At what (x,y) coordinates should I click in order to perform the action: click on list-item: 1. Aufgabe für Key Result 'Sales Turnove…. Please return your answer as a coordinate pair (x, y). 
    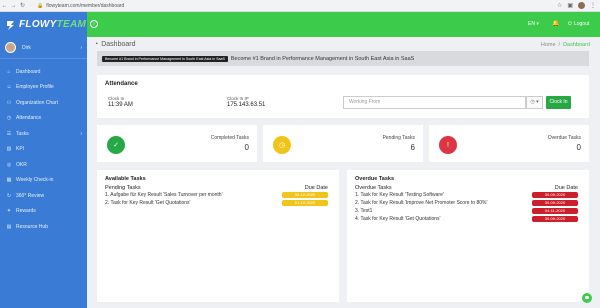
    Looking at the image, I should click on (216, 196).